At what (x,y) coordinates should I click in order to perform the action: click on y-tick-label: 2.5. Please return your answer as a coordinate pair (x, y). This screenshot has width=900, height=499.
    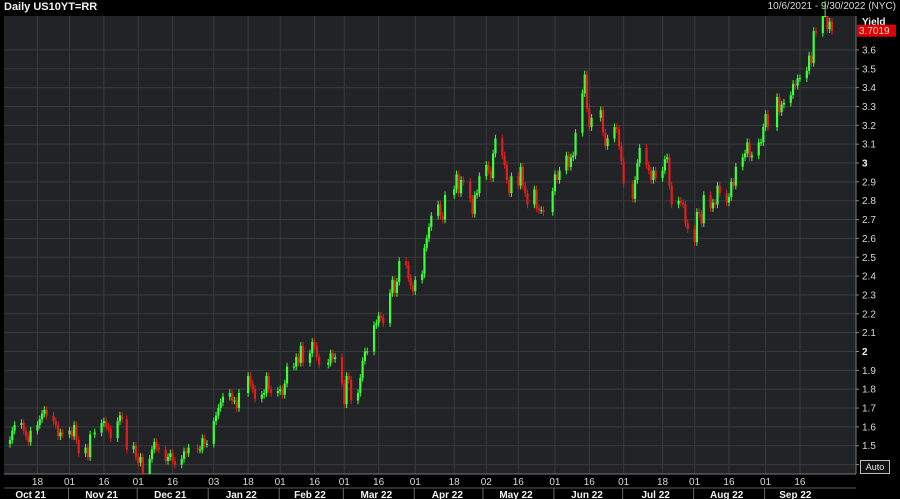
    Looking at the image, I should click on (869, 258).